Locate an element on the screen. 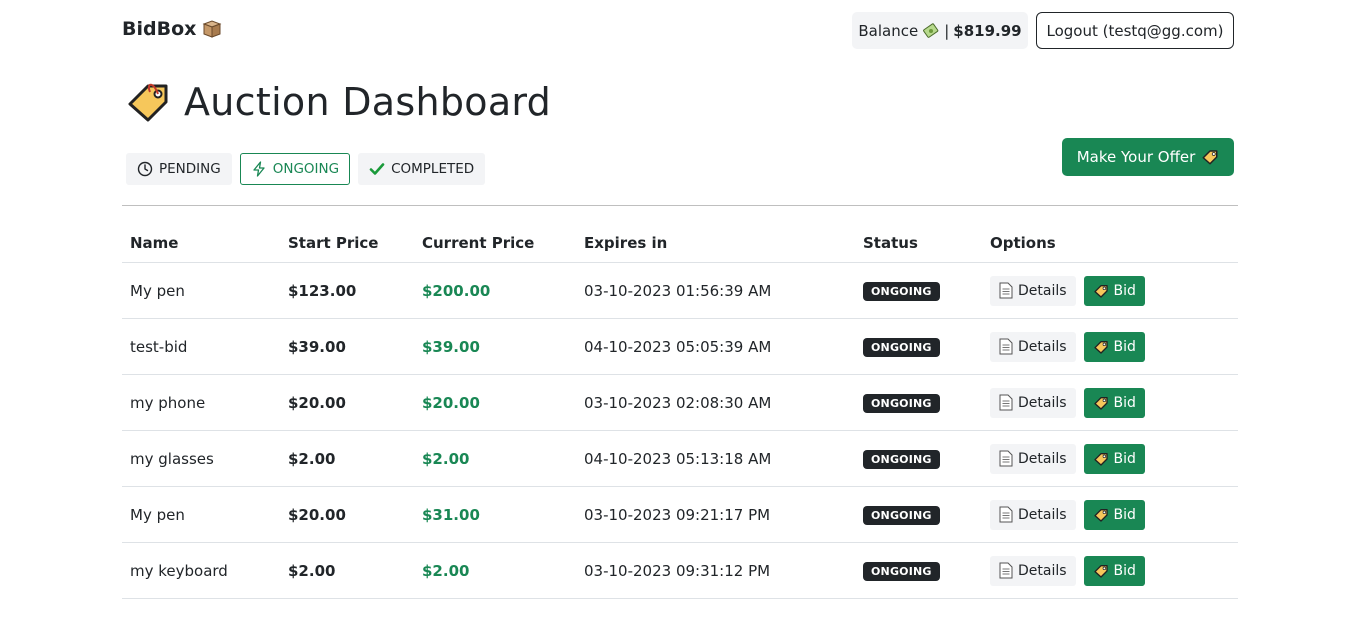 This screenshot has width=1360, height=619. brand: BidBox is located at coordinates (172, 29).